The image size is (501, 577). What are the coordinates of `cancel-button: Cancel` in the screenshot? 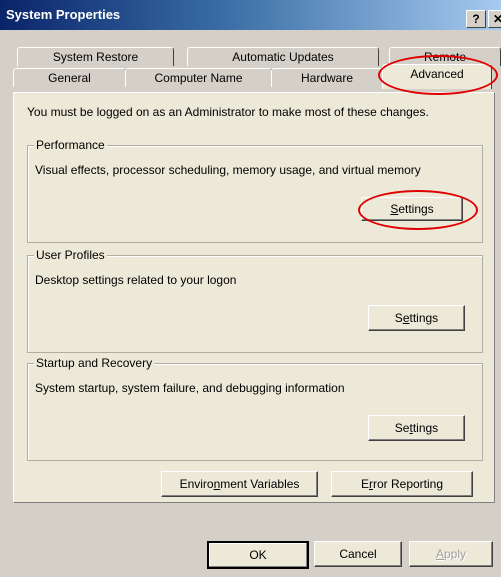 It's located at (358, 554).